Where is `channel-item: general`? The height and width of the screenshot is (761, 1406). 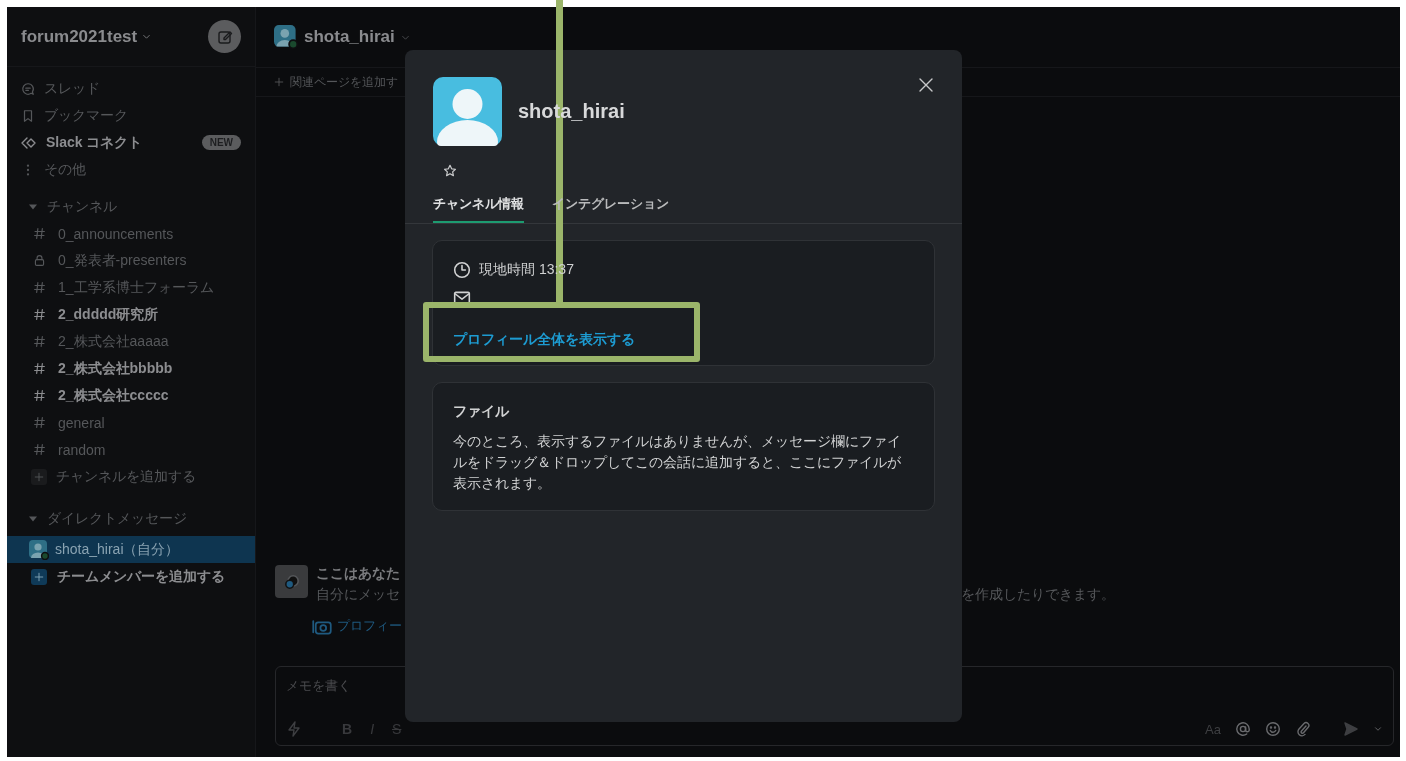 channel-item: general is located at coordinates (81, 422).